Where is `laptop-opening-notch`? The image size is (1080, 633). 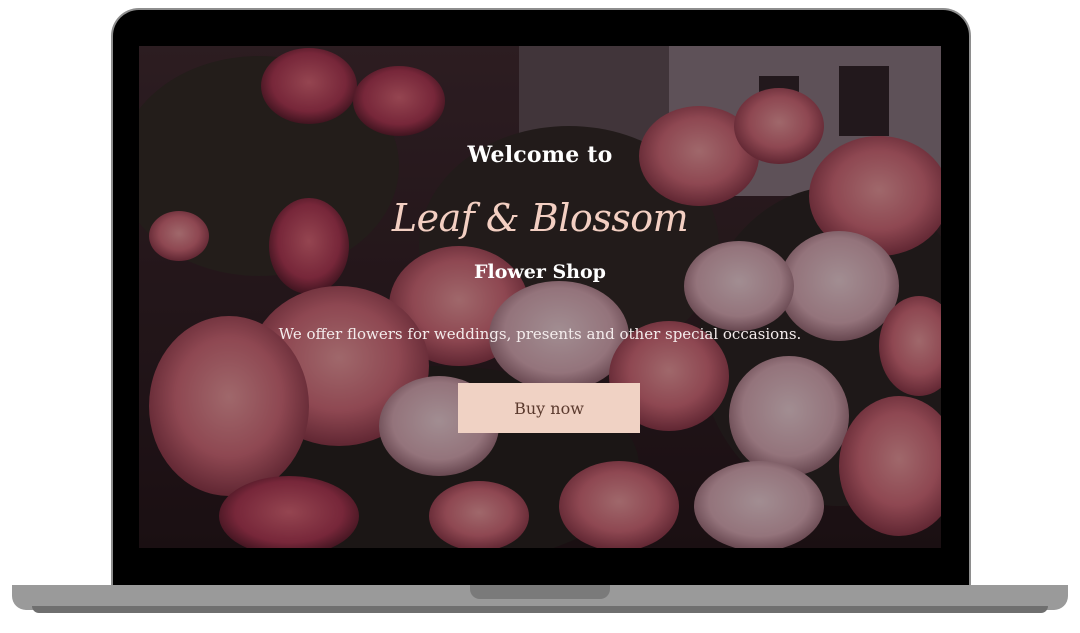
laptop-opening-notch is located at coordinates (540, 592).